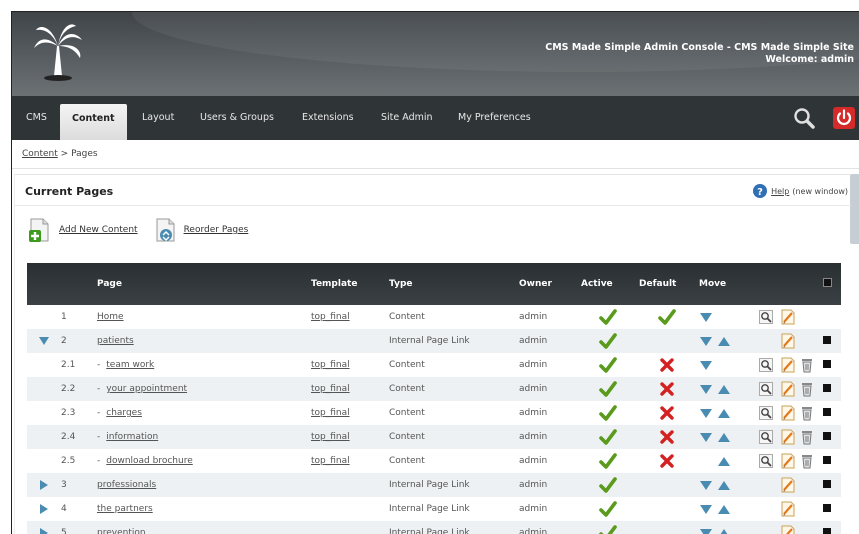  What do you see at coordinates (158, 117) in the screenshot?
I see `nav-layout: Layout` at bounding box center [158, 117].